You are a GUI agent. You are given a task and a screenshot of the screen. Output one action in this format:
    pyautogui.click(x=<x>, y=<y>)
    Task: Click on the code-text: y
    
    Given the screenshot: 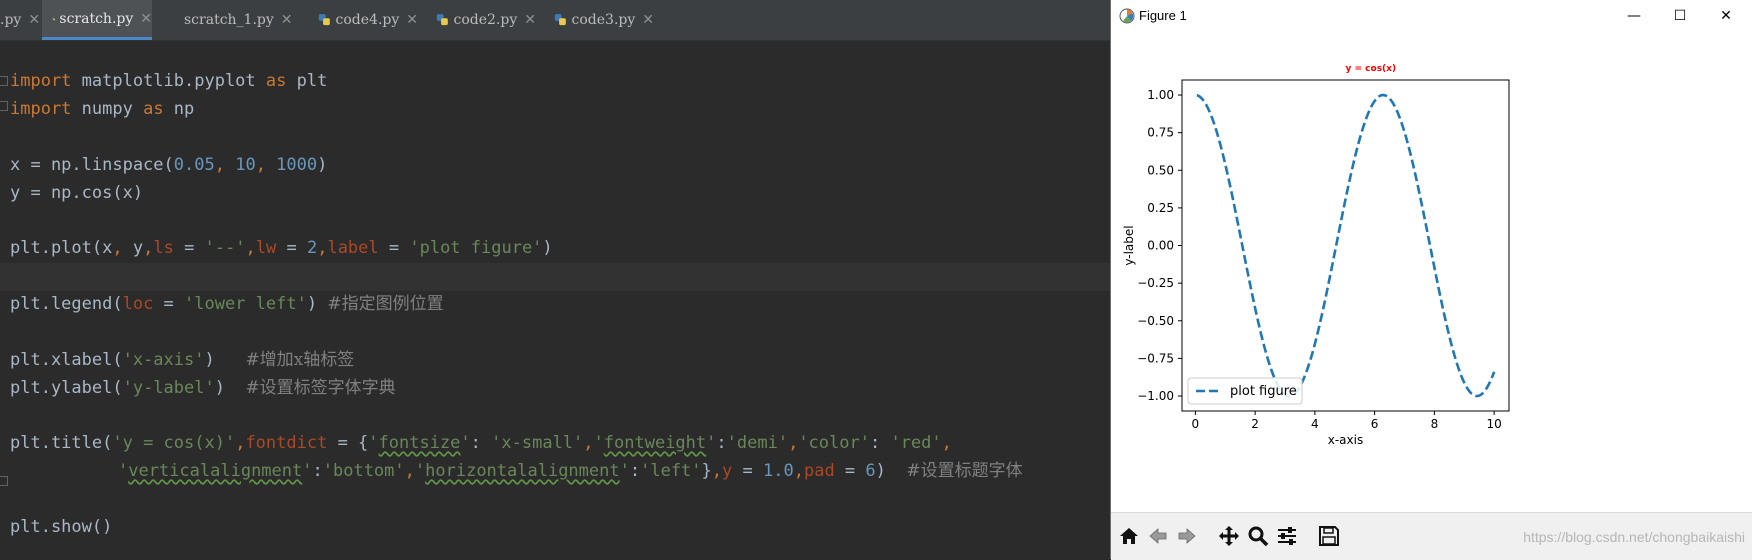 What is the action you would take?
    pyautogui.click(x=138, y=248)
    